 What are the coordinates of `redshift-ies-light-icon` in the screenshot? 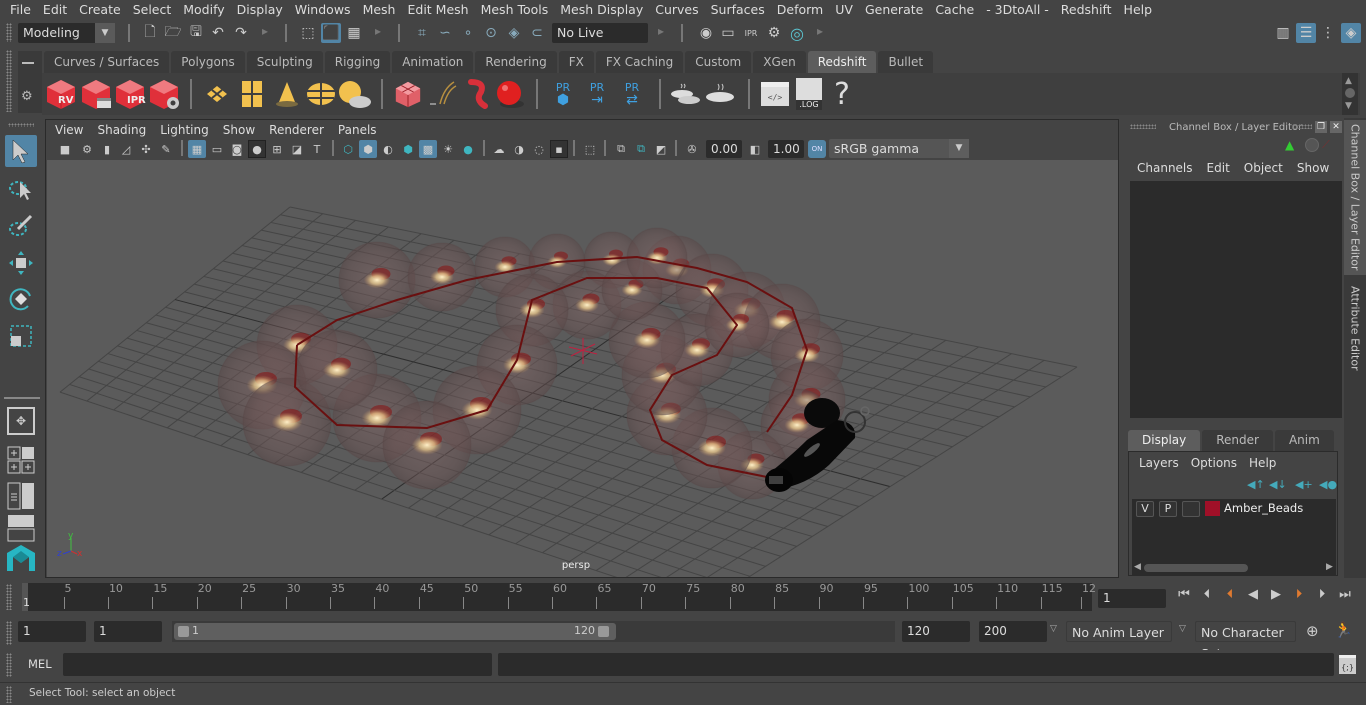 It's located at (287, 94).